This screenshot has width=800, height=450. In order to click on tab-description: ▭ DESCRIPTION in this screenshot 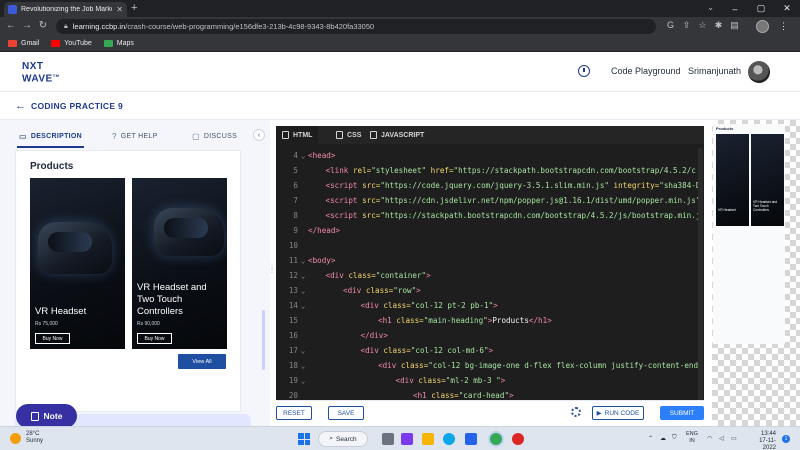, I will do `click(50, 137)`.